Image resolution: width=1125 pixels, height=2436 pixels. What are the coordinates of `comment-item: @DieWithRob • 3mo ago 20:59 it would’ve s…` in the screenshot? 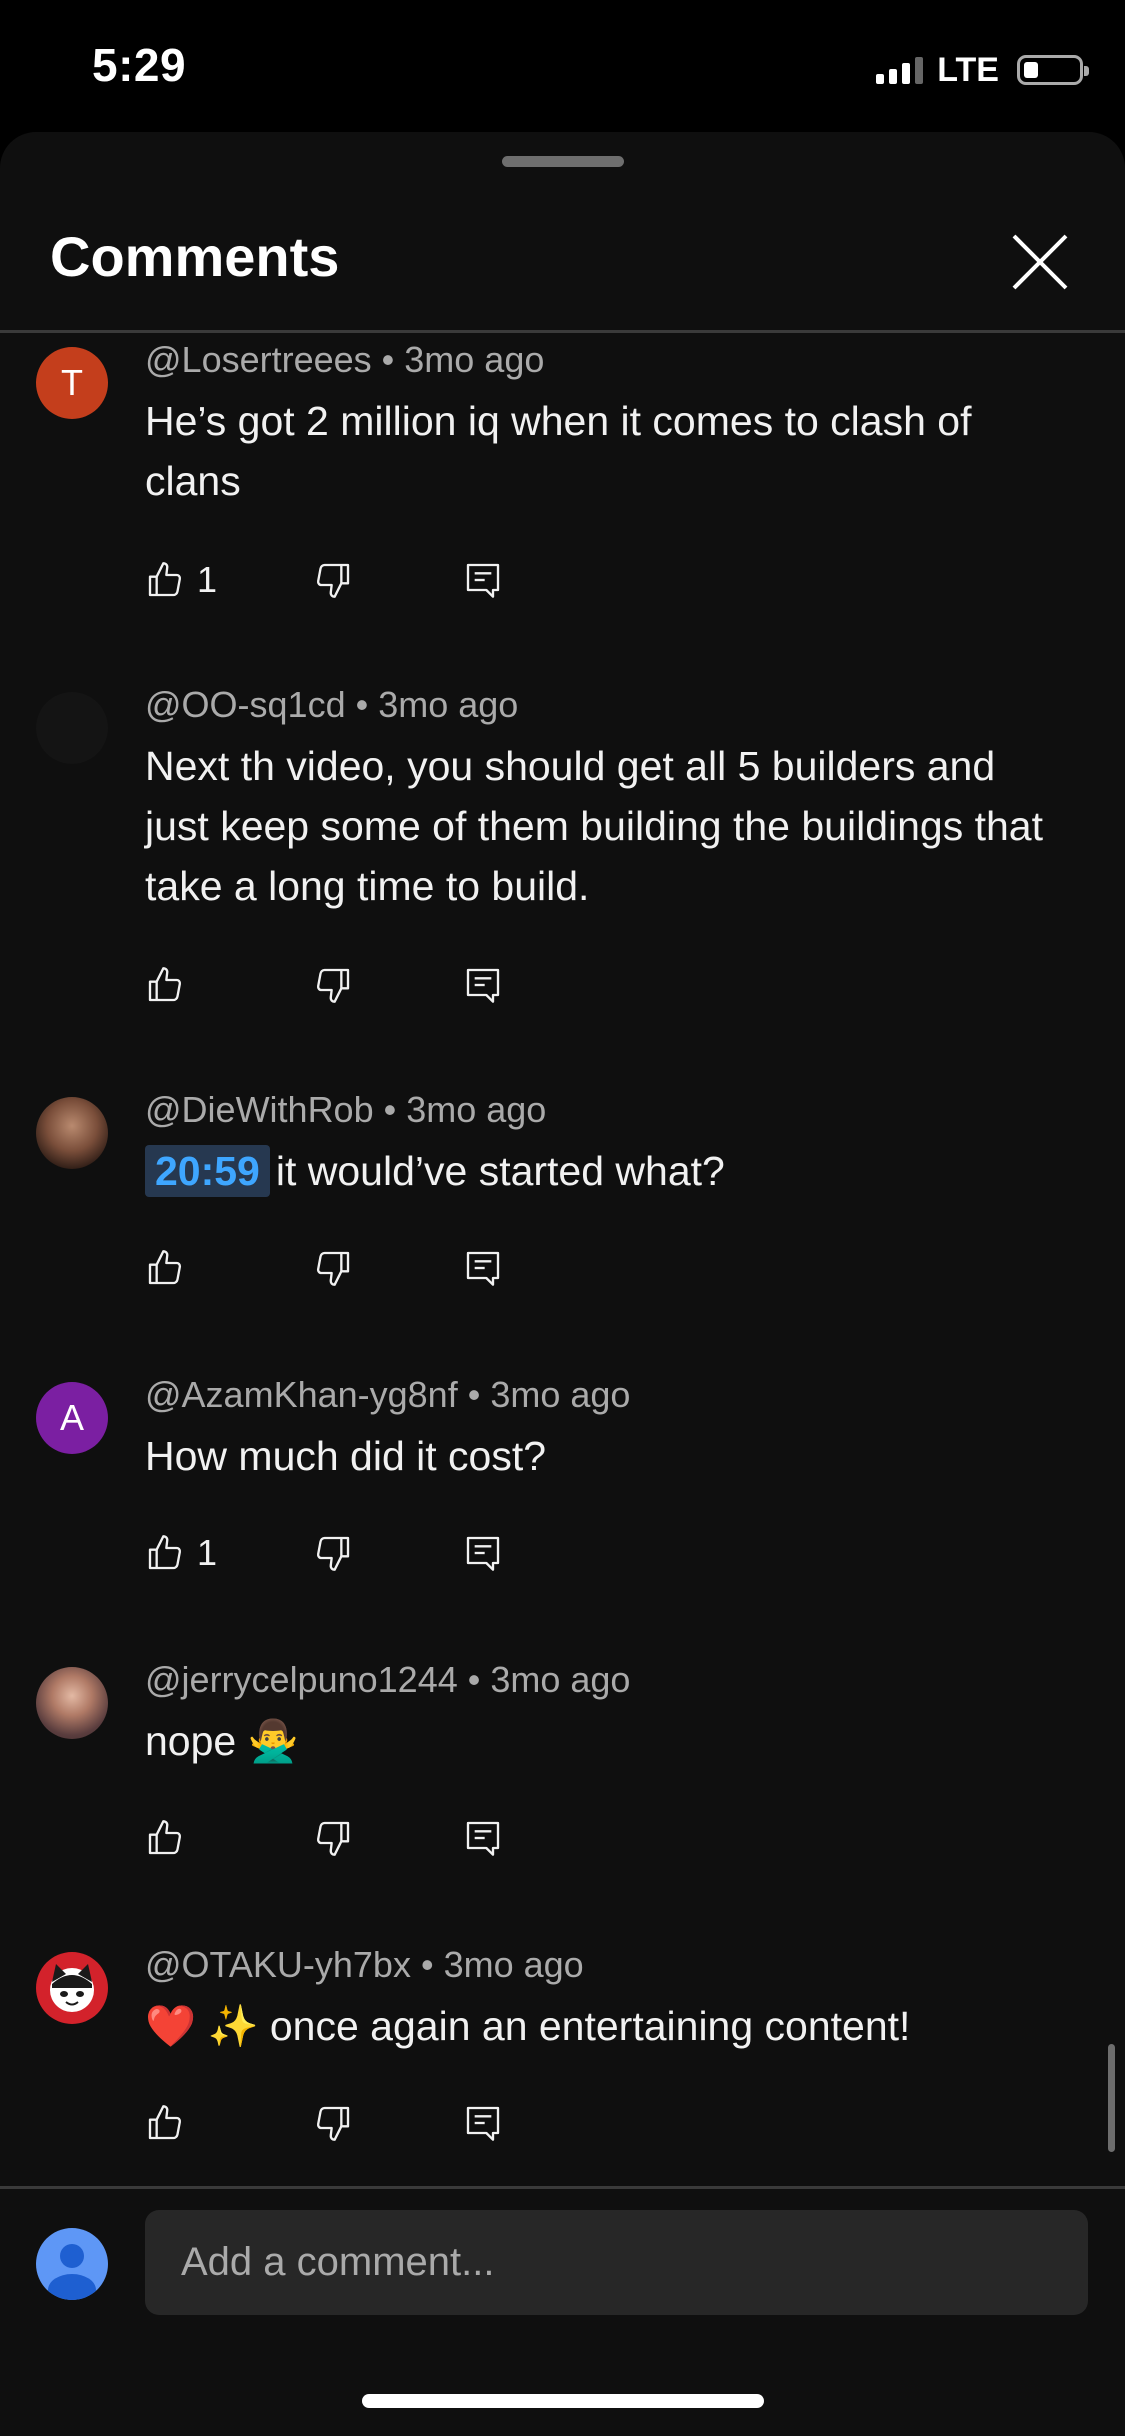 It's located at (562, 1225).